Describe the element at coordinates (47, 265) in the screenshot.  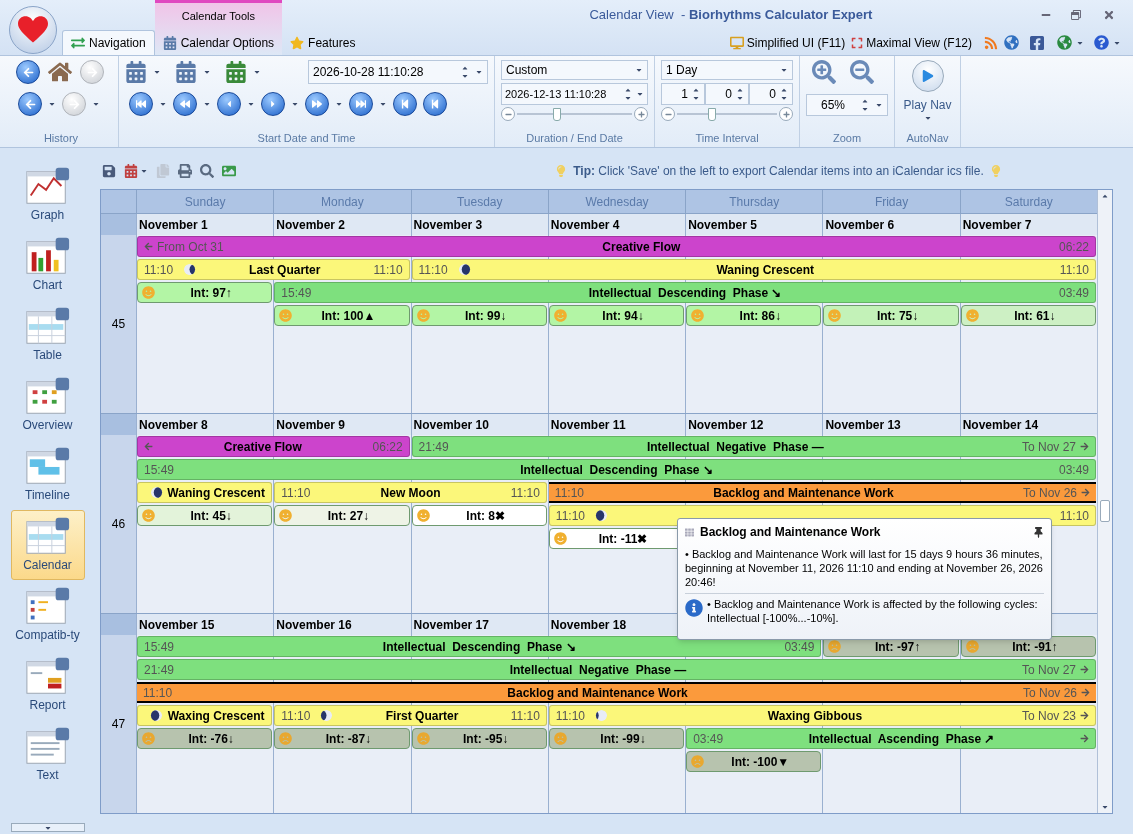
I see `view-button: Chart` at that location.